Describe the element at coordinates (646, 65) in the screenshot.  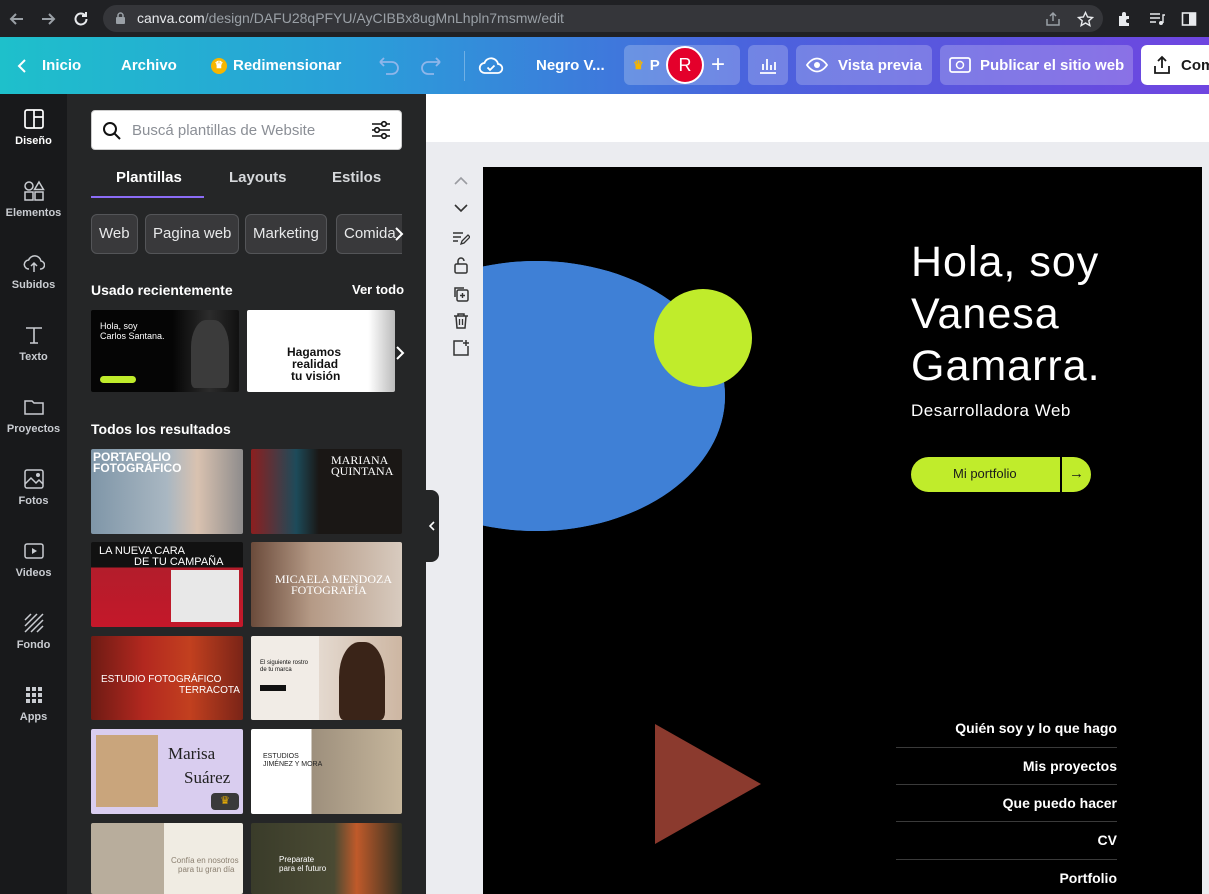
I see `pro-button: ♛ P` at that location.